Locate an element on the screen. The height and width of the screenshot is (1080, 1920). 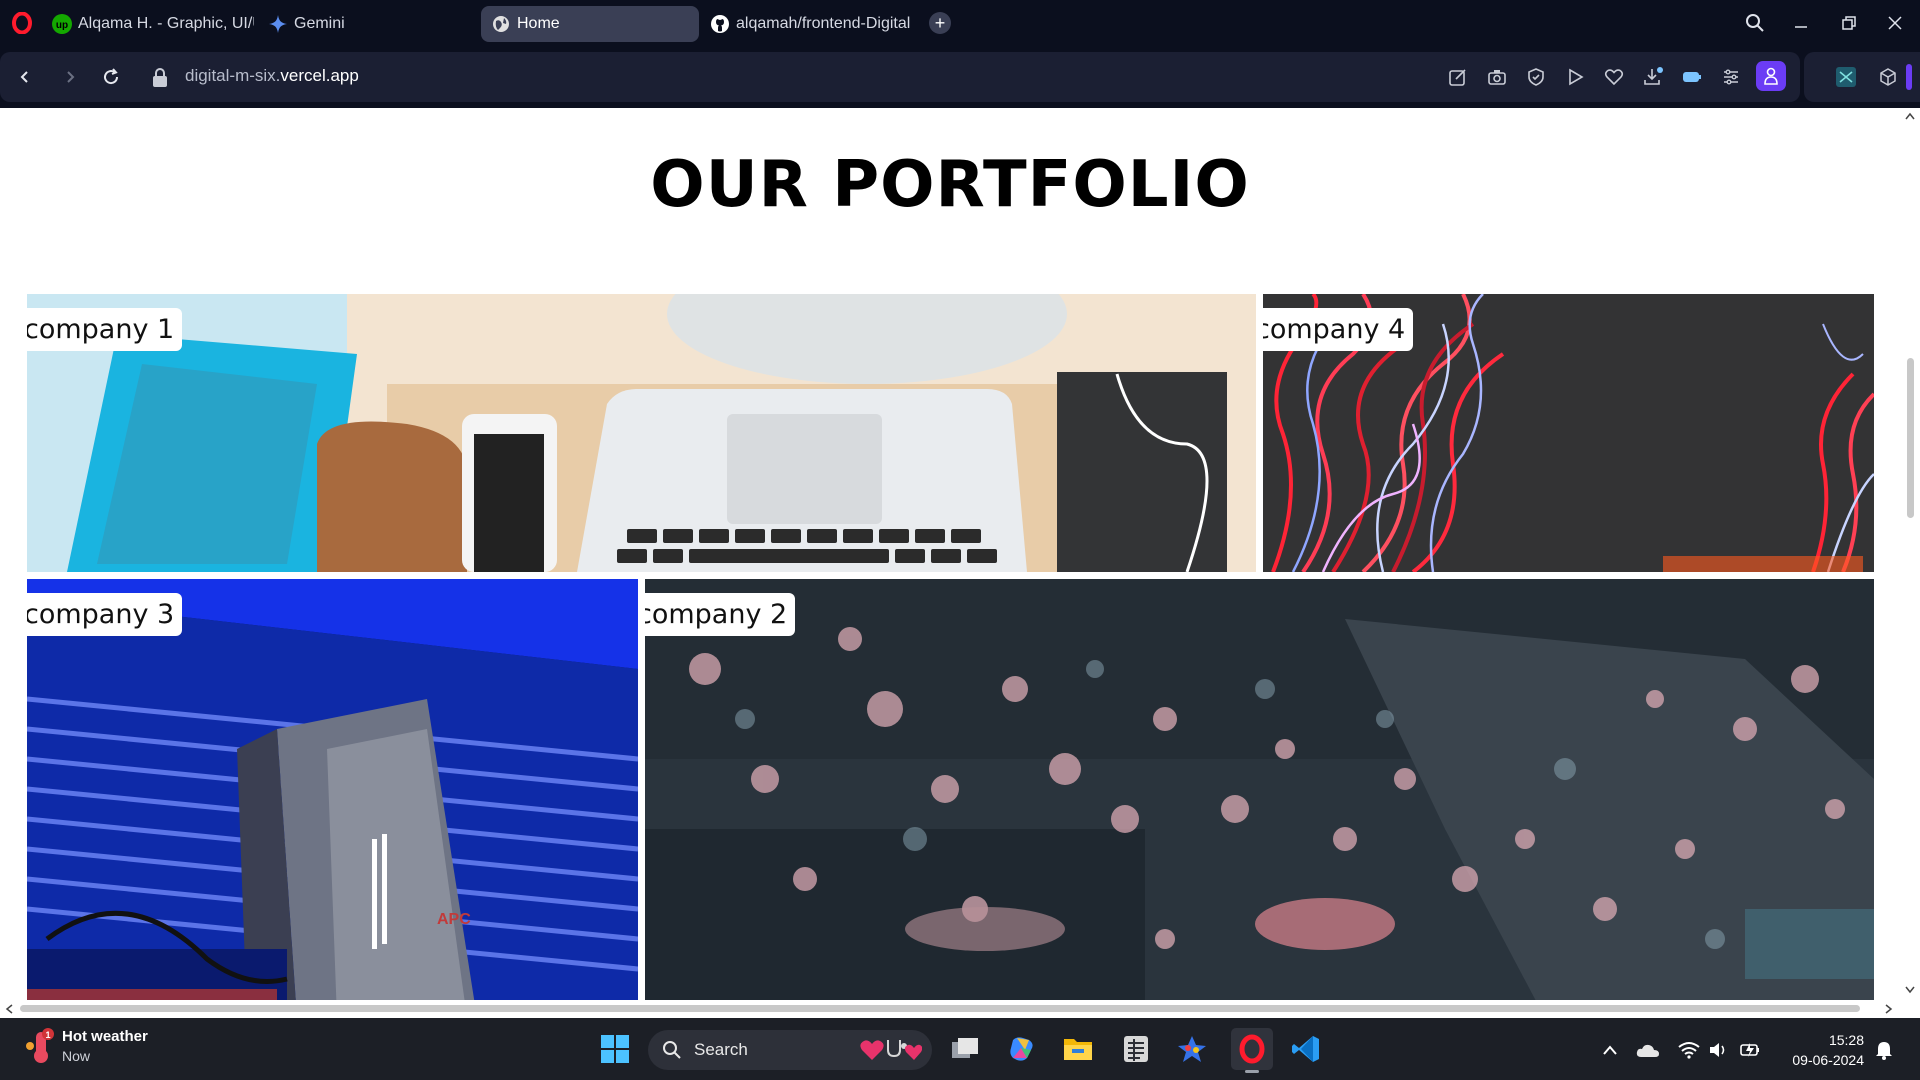
sidebar-accent is located at coordinates (1909, 77).